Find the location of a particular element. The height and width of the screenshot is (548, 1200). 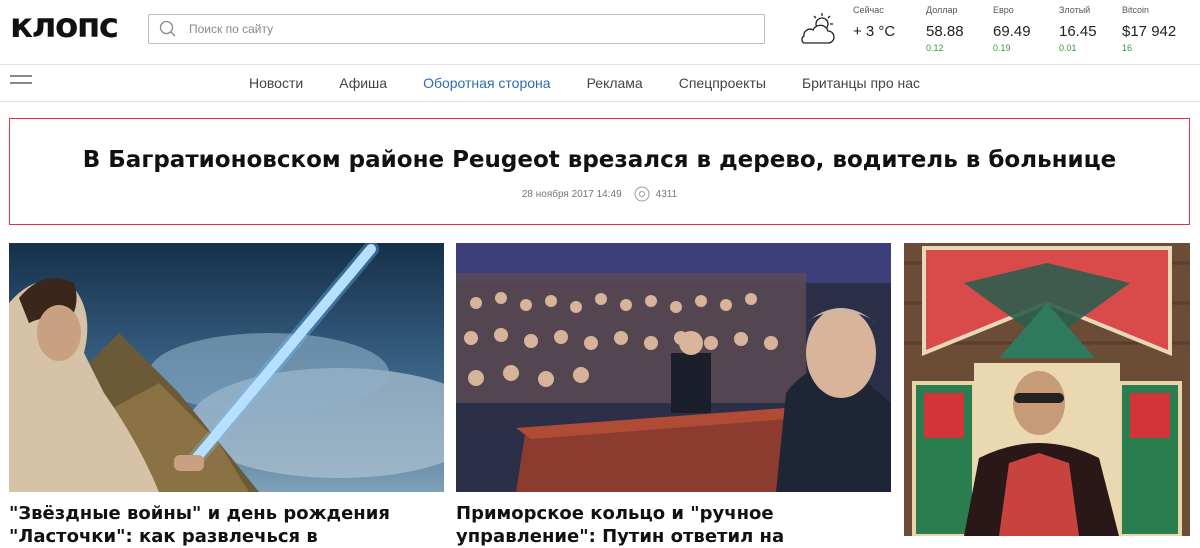

featured-views: 4311 is located at coordinates (666, 194).